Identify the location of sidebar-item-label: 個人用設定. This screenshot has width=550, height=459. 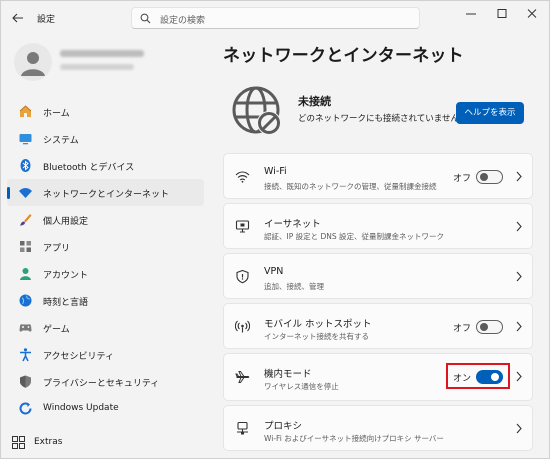
(66, 222).